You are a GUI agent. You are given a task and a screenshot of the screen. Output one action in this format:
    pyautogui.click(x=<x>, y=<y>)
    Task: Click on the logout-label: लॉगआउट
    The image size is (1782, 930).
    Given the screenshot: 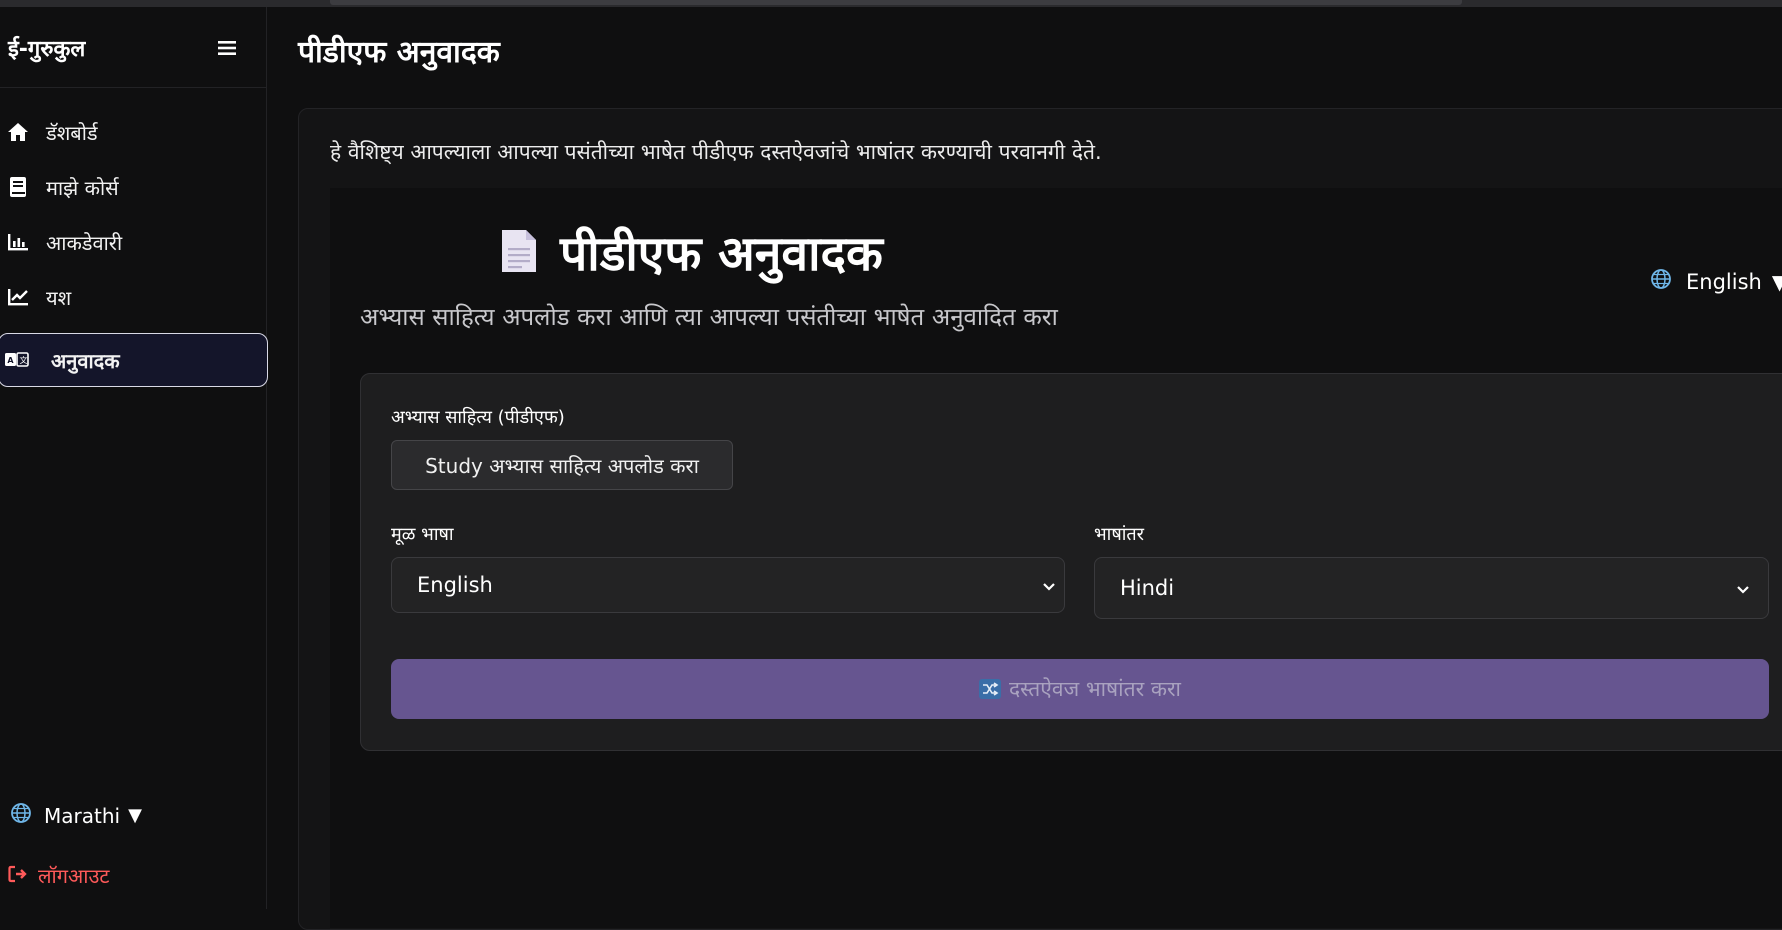 What is the action you would take?
    pyautogui.click(x=74, y=876)
    